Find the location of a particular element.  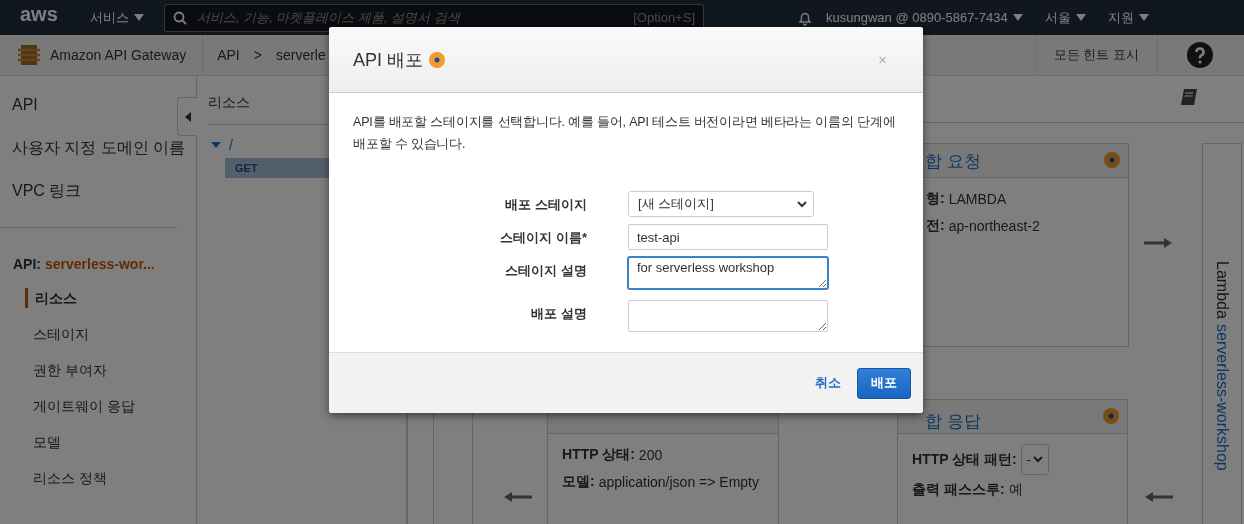

shortcut-hint: [Option+S] is located at coordinates (664, 17).